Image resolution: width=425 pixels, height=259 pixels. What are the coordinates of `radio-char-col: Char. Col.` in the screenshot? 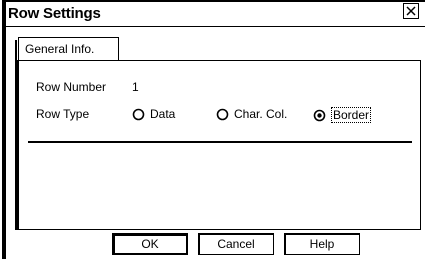 It's located at (251, 114).